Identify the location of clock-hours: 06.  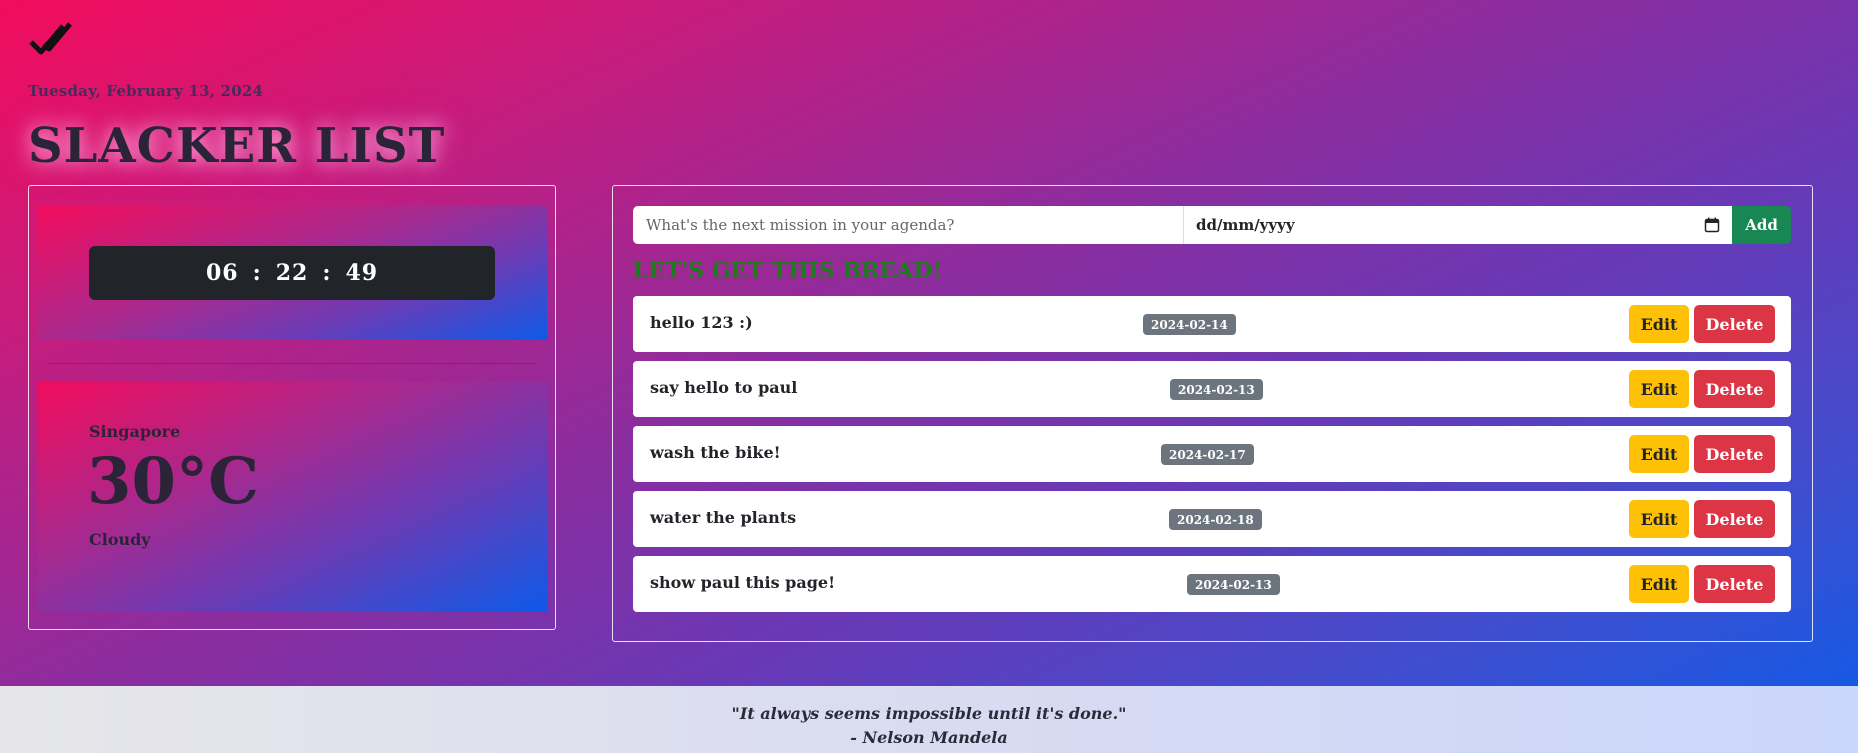
(222, 273).